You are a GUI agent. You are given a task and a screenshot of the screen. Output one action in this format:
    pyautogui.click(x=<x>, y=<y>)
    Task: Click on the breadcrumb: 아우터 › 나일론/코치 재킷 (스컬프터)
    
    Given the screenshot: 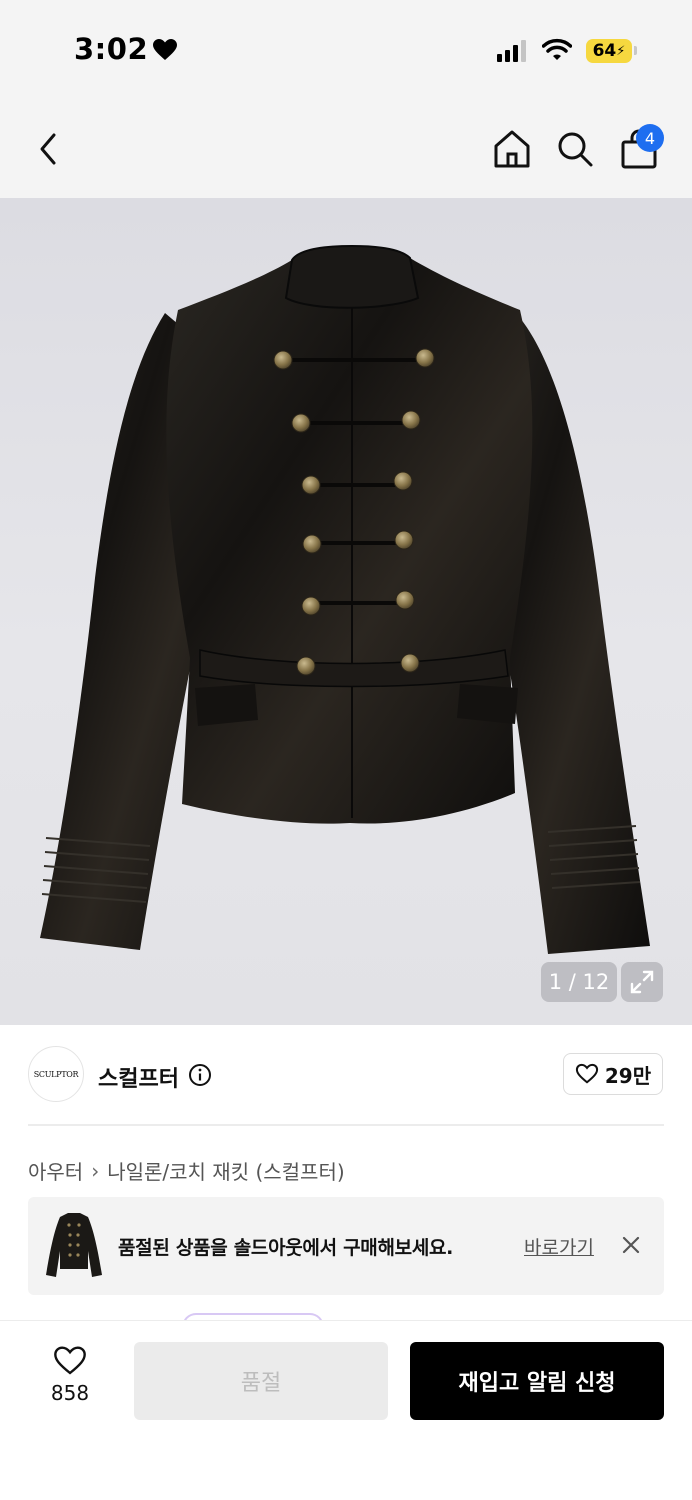 What is the action you would take?
    pyautogui.click(x=186, y=1170)
    